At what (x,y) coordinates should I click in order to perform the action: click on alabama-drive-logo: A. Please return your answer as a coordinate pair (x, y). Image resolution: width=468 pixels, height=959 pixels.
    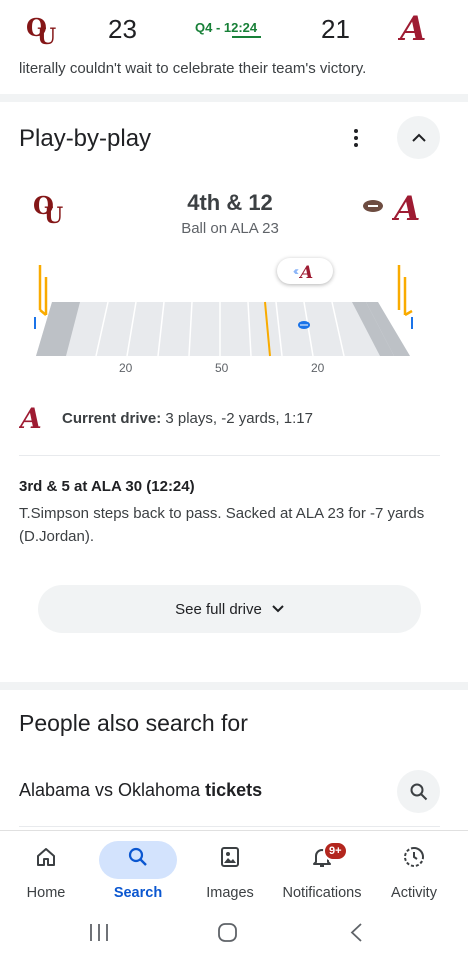
    Looking at the image, I should click on (33, 419).